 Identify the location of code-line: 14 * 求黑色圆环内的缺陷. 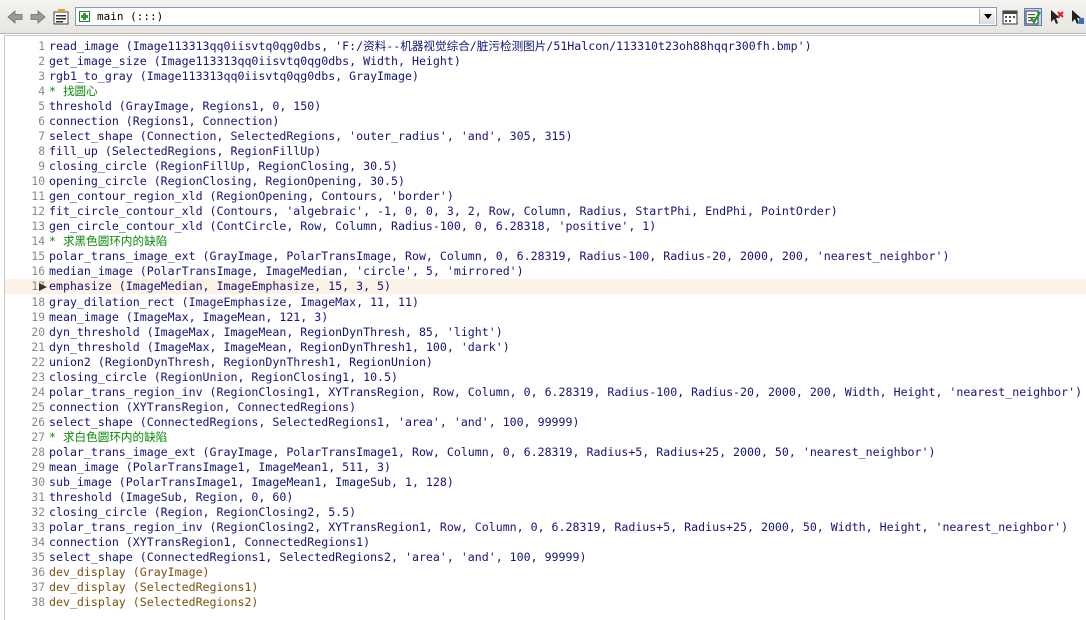
(545, 241).